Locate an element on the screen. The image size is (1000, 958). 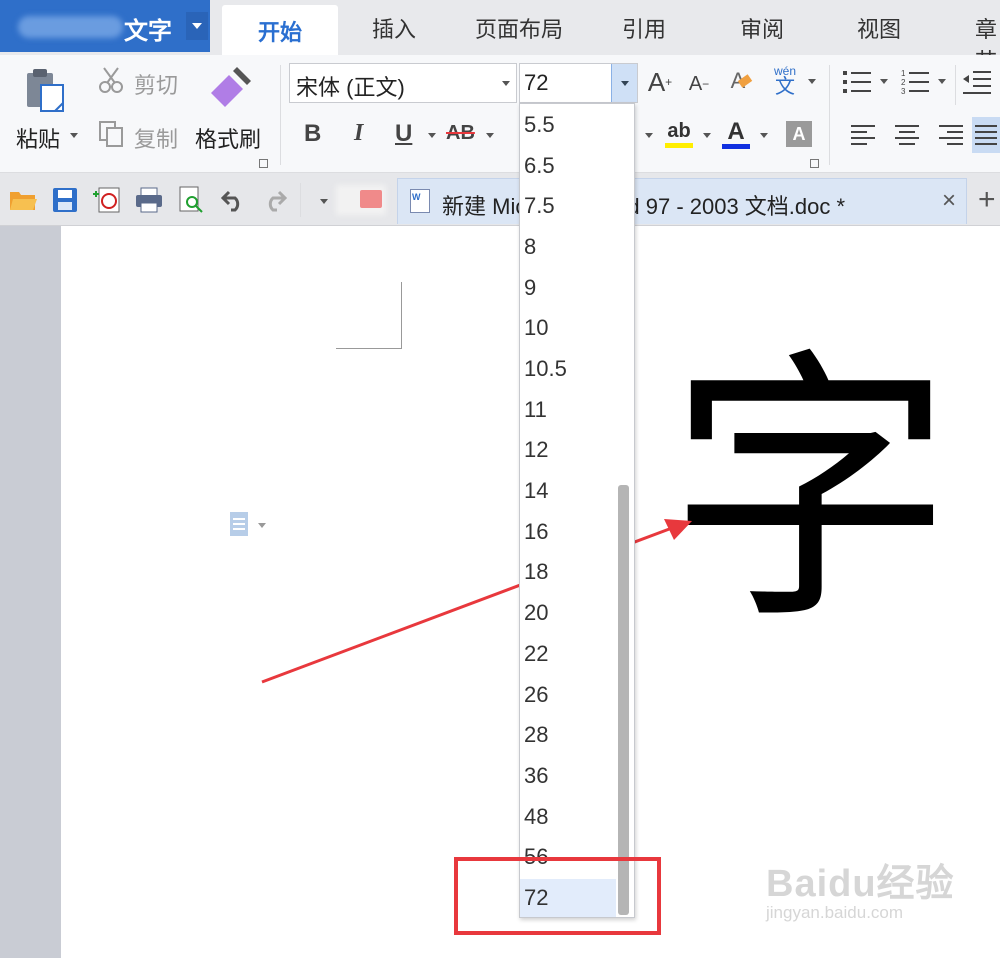
font-size-option: 26 is located at coordinates (568, 695).